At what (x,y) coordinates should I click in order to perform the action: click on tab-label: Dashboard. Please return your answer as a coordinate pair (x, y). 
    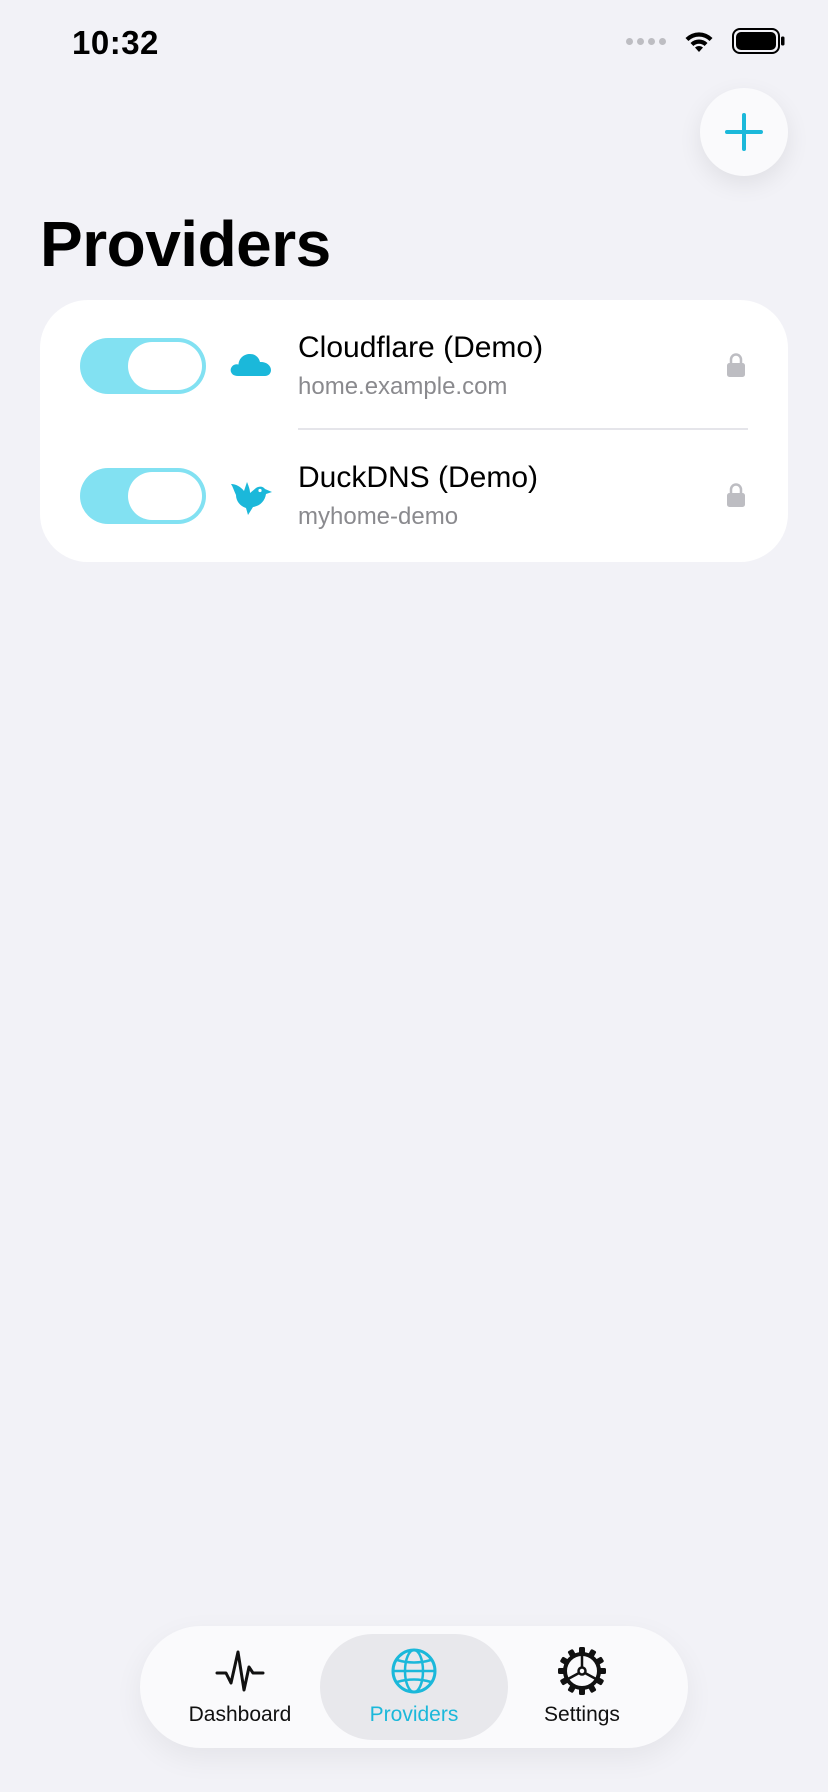
    Looking at the image, I should click on (240, 1714).